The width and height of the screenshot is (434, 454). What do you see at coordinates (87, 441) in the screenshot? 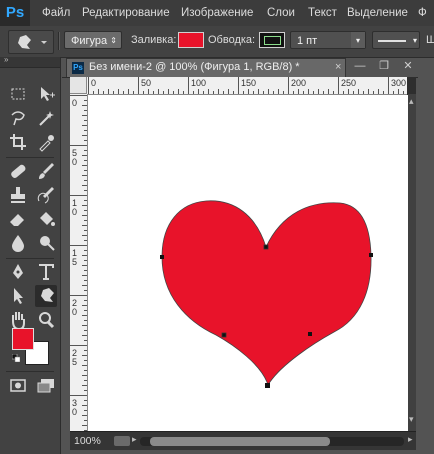
I see `zoom-level: 100%` at bounding box center [87, 441].